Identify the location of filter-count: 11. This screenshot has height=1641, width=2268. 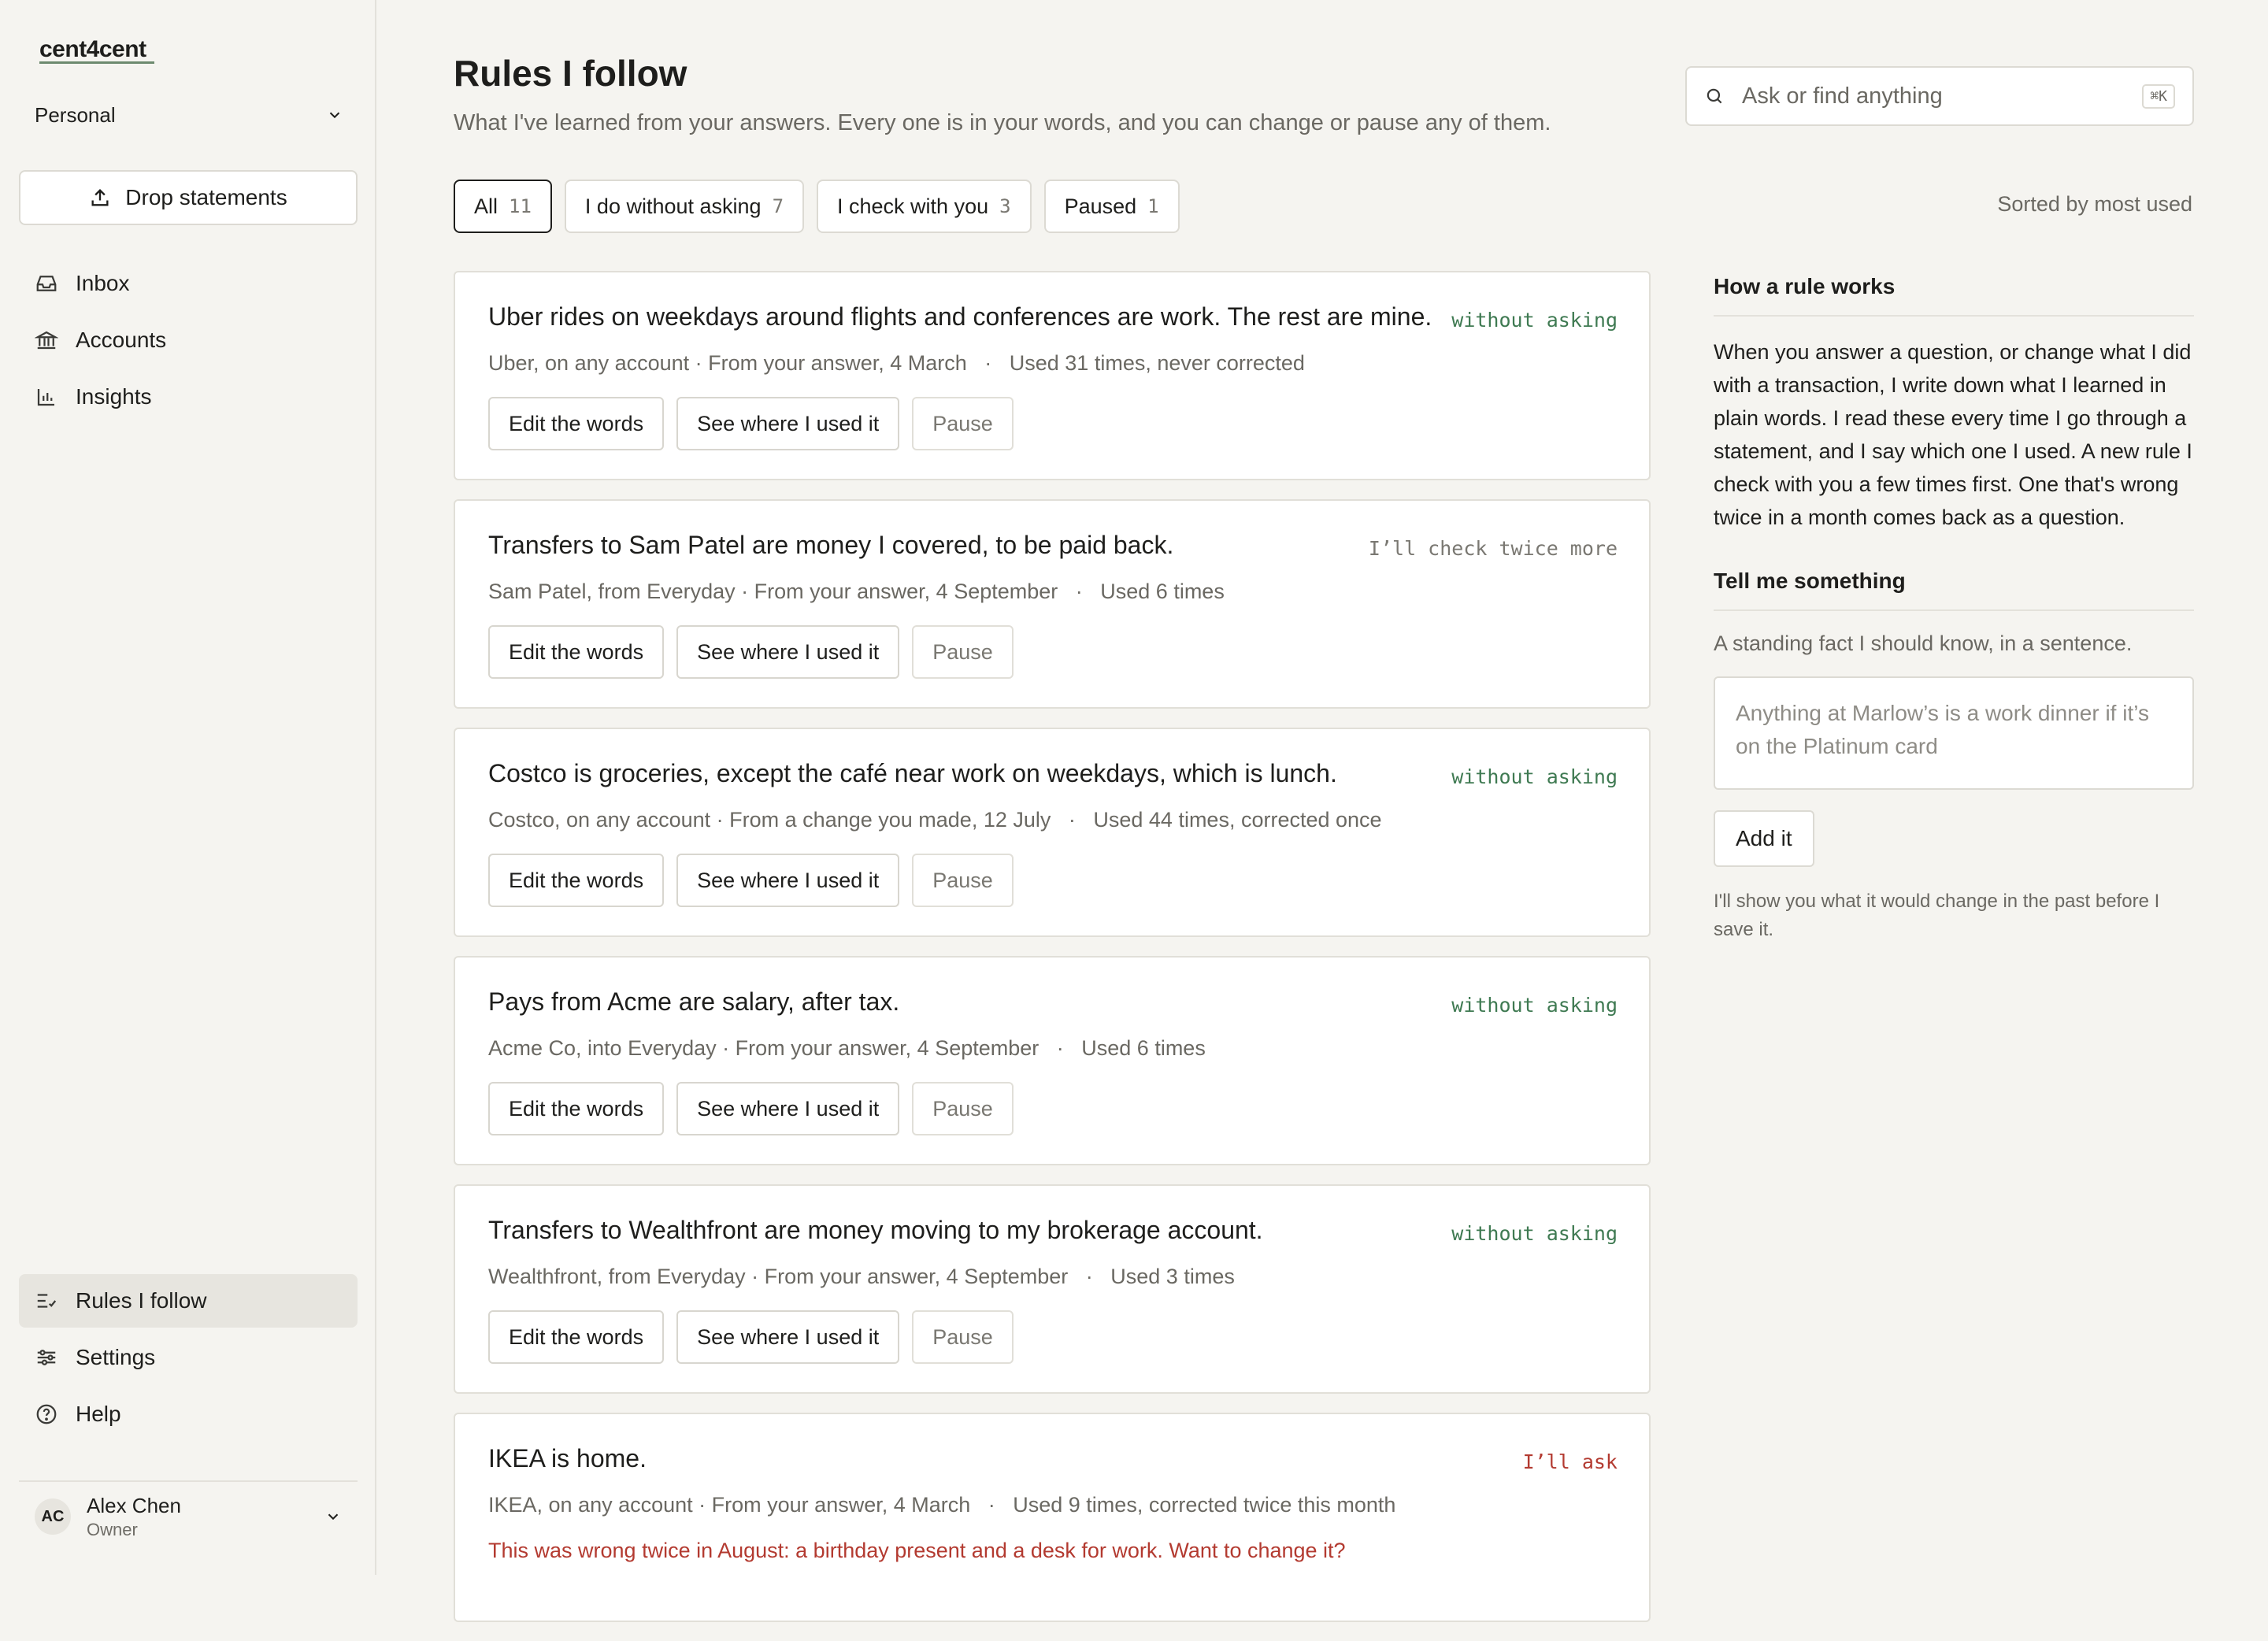
(520, 206).